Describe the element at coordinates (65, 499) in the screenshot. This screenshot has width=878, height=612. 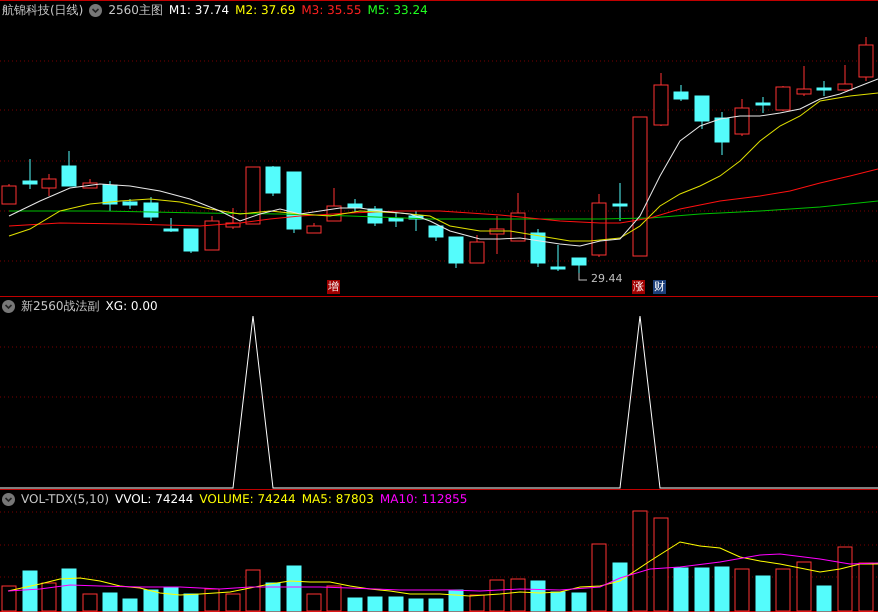
I see `indicator-name: VOL-TDX(5,10)` at that location.